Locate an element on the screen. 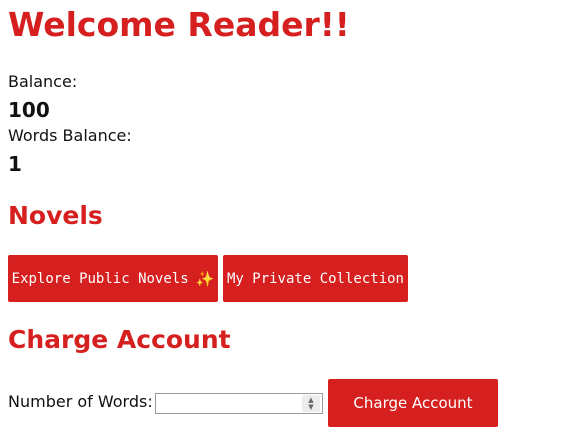 This screenshot has height=446, width=583. number-of-words-input is located at coordinates (226, 403).